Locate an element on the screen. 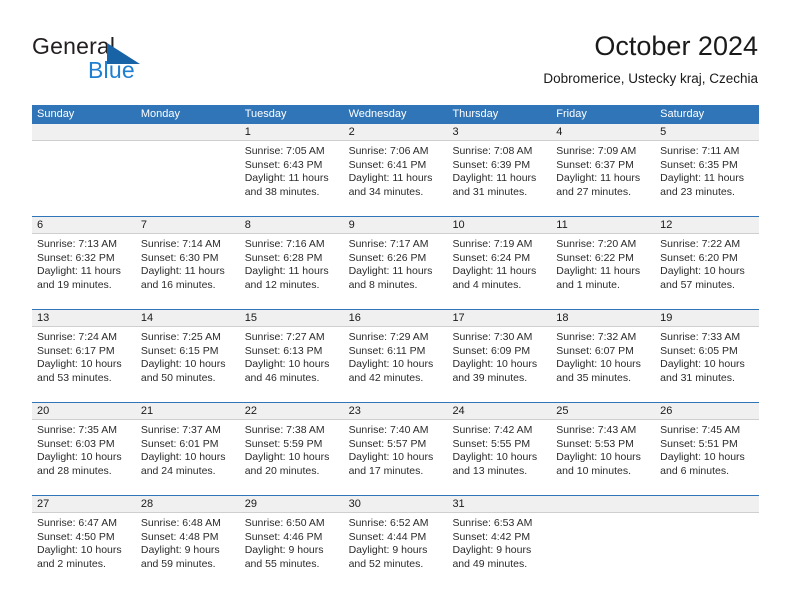  sunrise-text: Sunrise: 7:11 AM is located at coordinates (700, 151).